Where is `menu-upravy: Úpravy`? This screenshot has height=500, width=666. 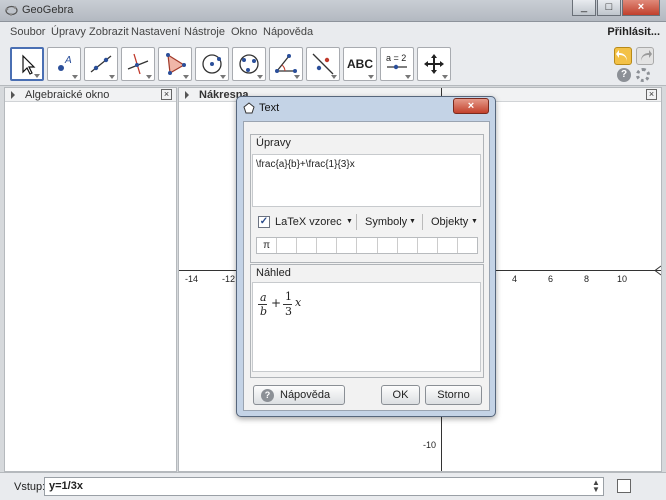
menu-upravy: Úpravy is located at coordinates (68, 32).